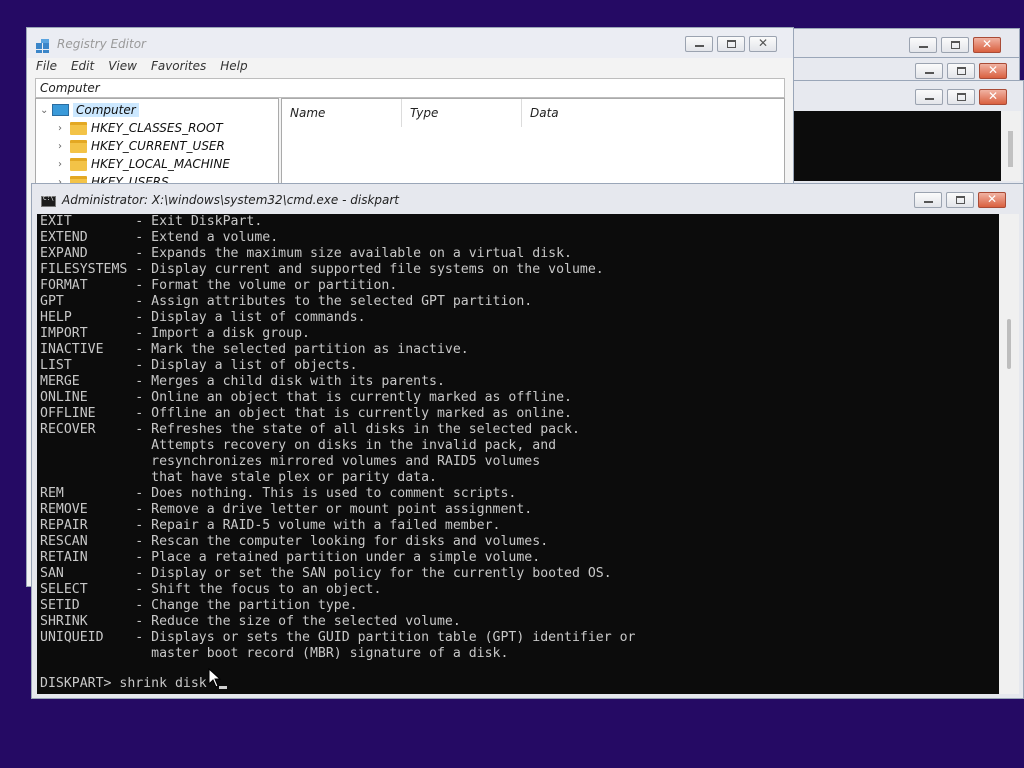 The height and width of the screenshot is (768, 1024). Describe the element at coordinates (43, 46) in the screenshot. I see `registry-editor-icon` at that location.